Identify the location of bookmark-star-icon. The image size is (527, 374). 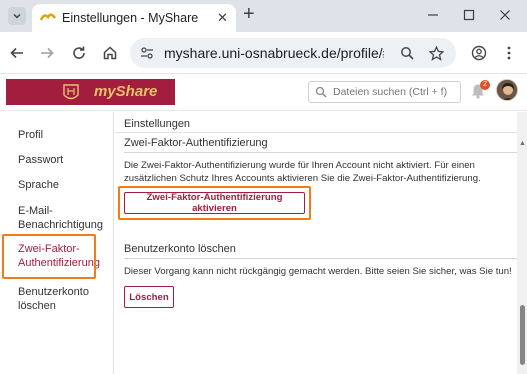
(436, 53).